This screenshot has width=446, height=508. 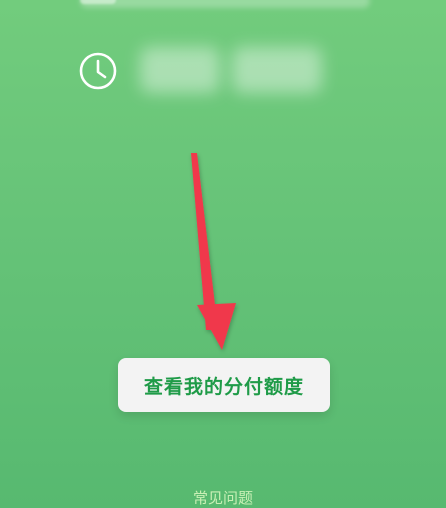 What do you see at coordinates (223, 497) in the screenshot?
I see `faq-link: 常见问题` at bounding box center [223, 497].